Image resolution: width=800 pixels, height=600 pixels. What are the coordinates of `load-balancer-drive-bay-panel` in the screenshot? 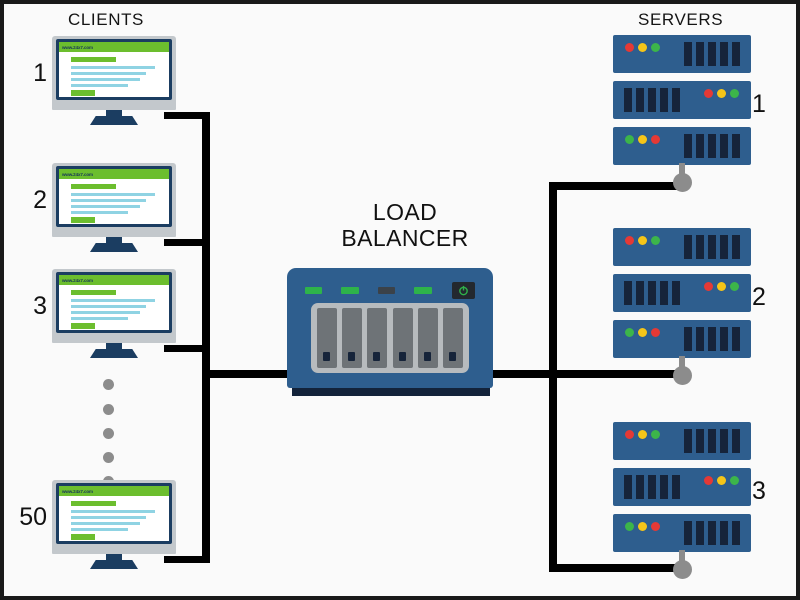 It's located at (390, 338).